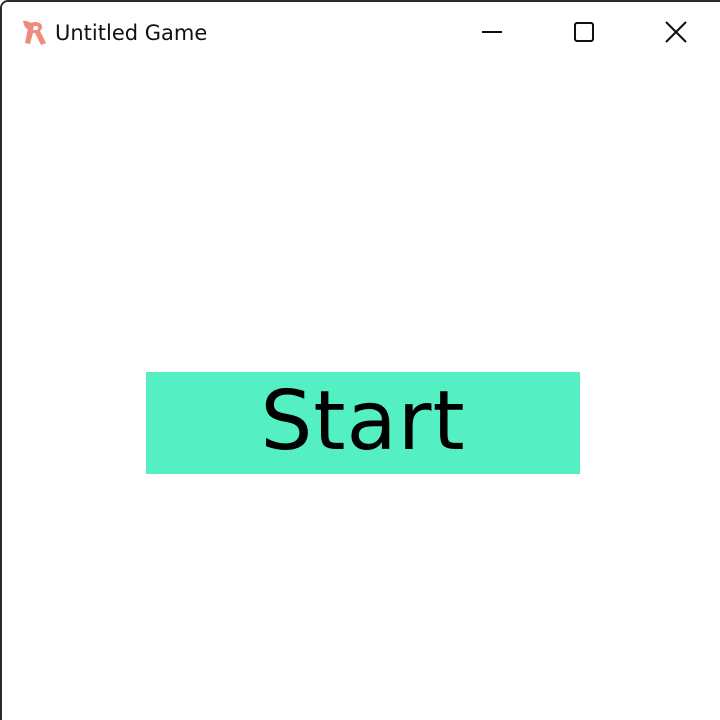  I want to click on start-button: Start, so click(363, 423).